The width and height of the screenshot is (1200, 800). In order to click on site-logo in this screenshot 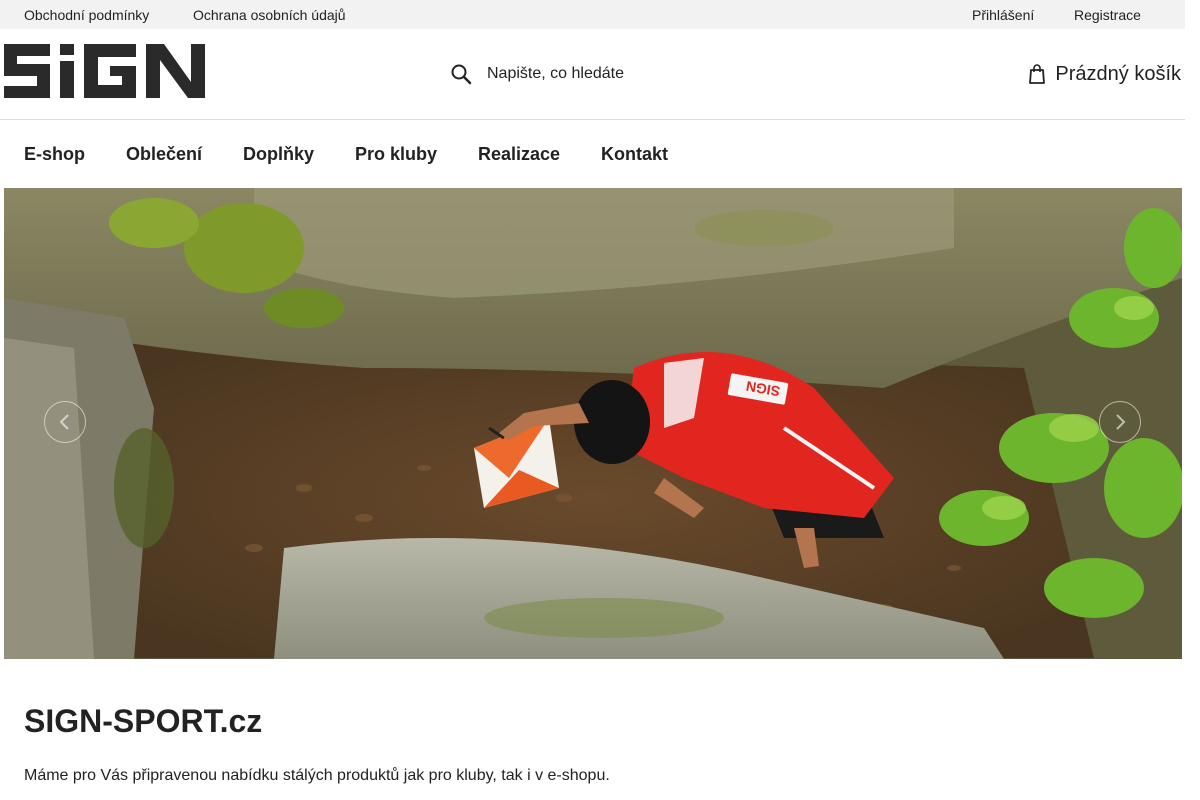, I will do `click(105, 71)`.